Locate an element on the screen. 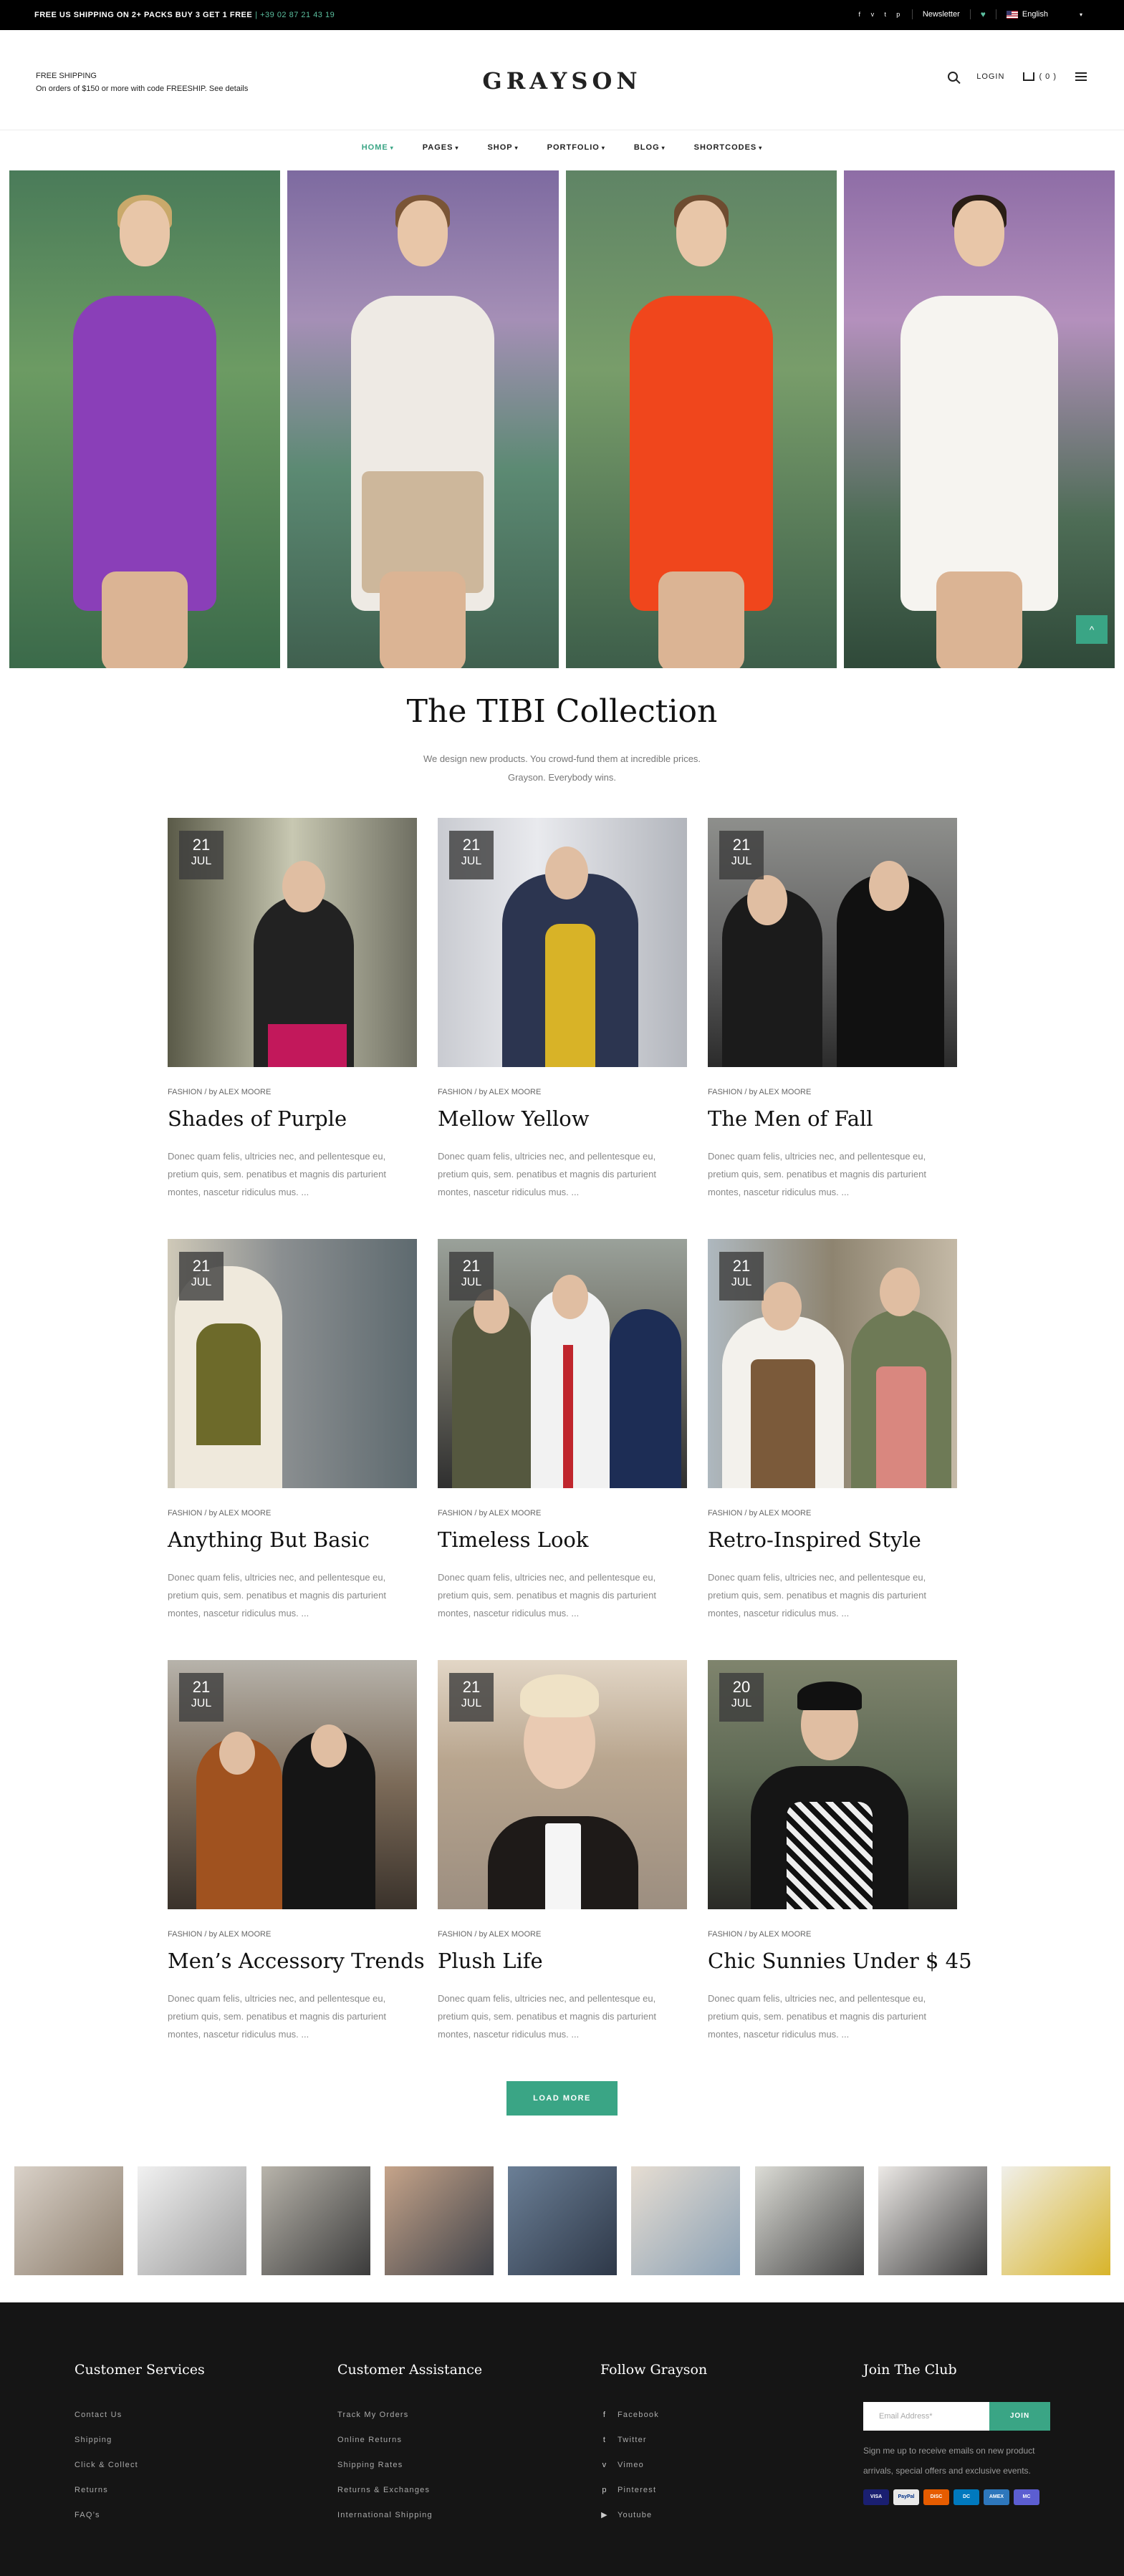 This screenshot has width=1124, height=2576. footer-link: Shipping is located at coordinates (140, 2439).